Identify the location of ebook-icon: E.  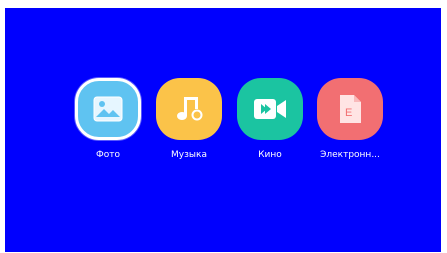
(350, 109).